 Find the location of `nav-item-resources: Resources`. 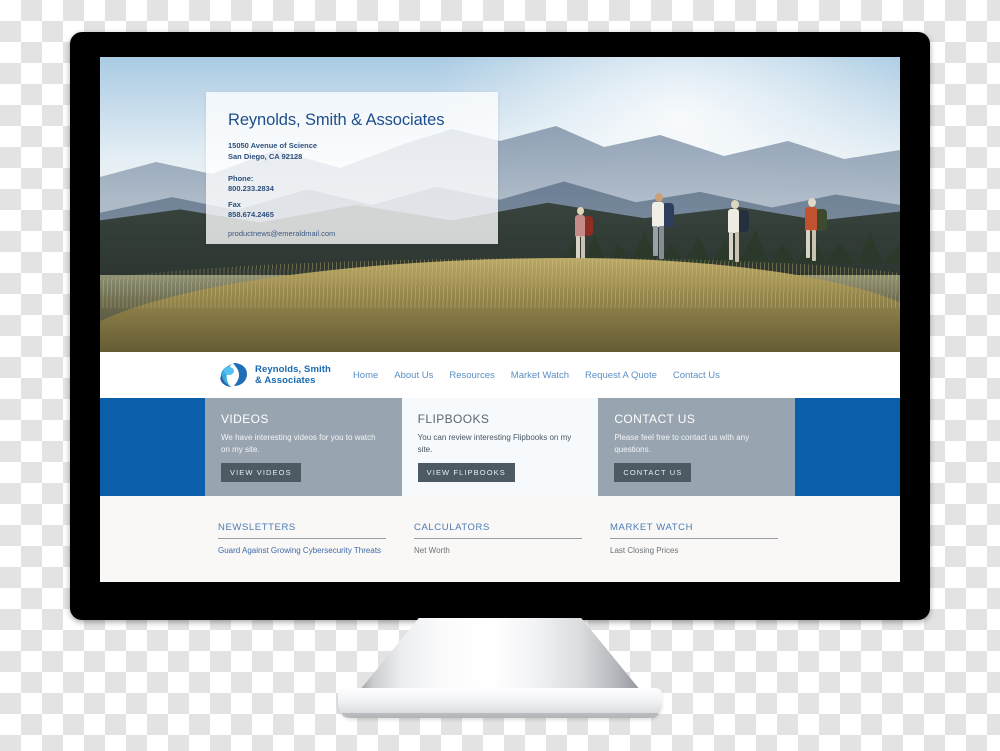

nav-item-resources: Resources is located at coordinates (471, 375).